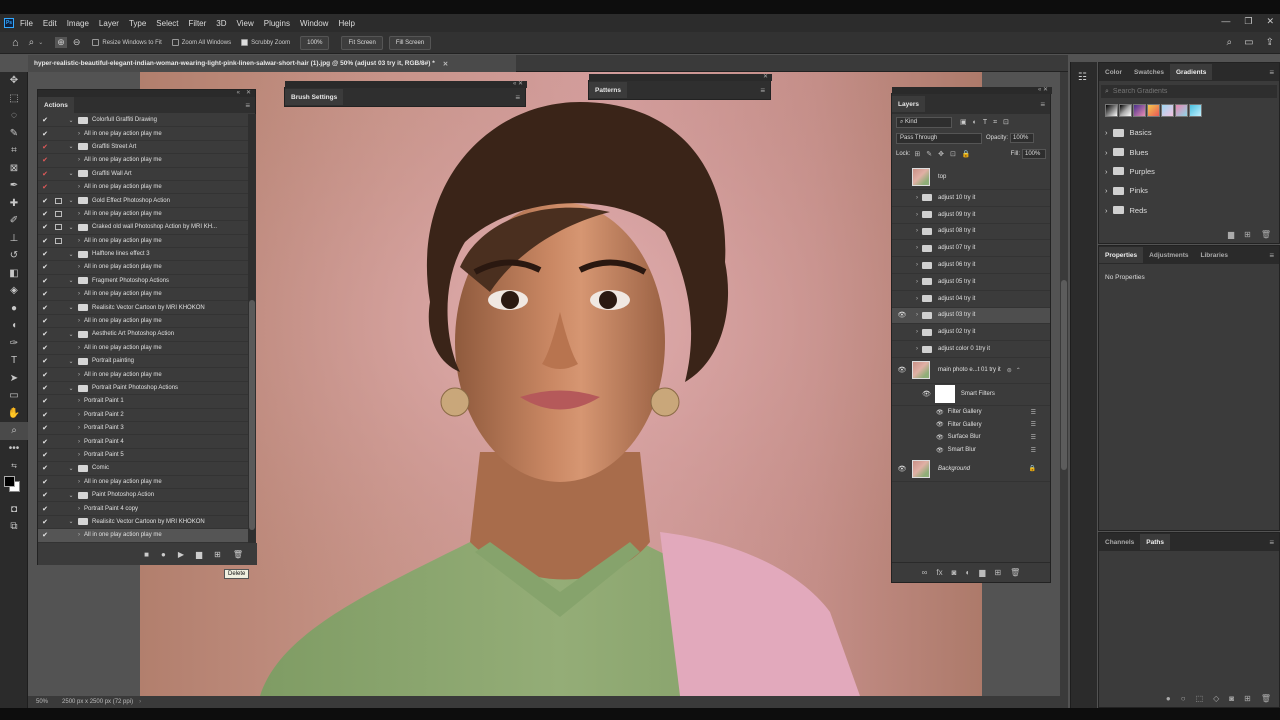  I want to click on brush-tool-icon: ✐, so click(14, 221).